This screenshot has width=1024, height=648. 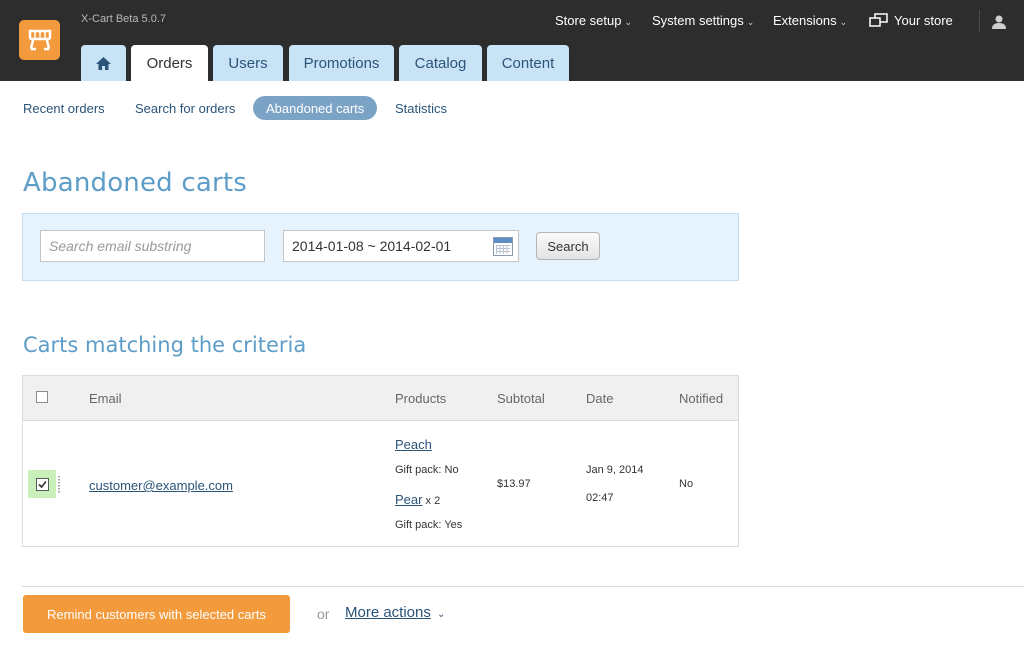 I want to click on date-range-value: 2014-01-08 ~ 2014-02-01, so click(x=372, y=246).